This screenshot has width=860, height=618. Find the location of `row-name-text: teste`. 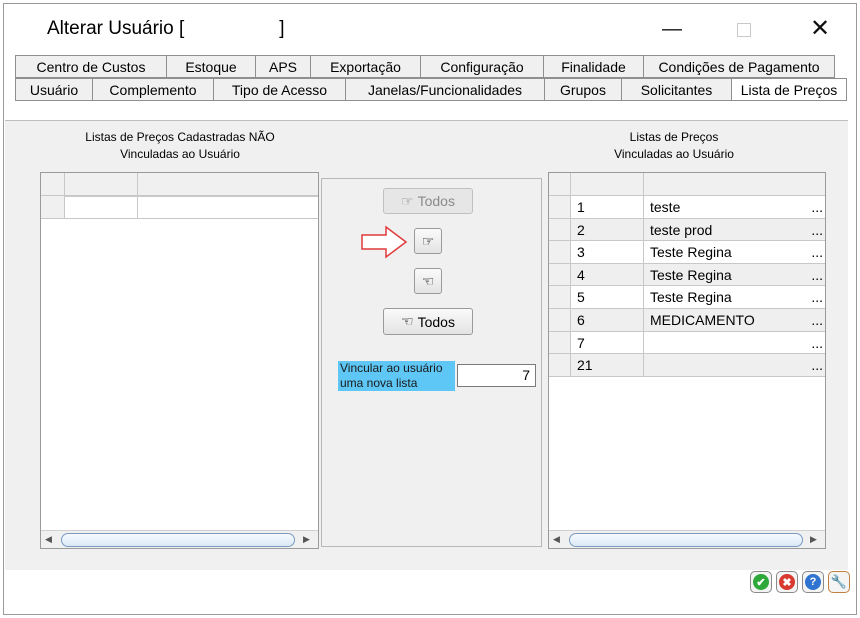

row-name-text: teste is located at coordinates (665, 207).